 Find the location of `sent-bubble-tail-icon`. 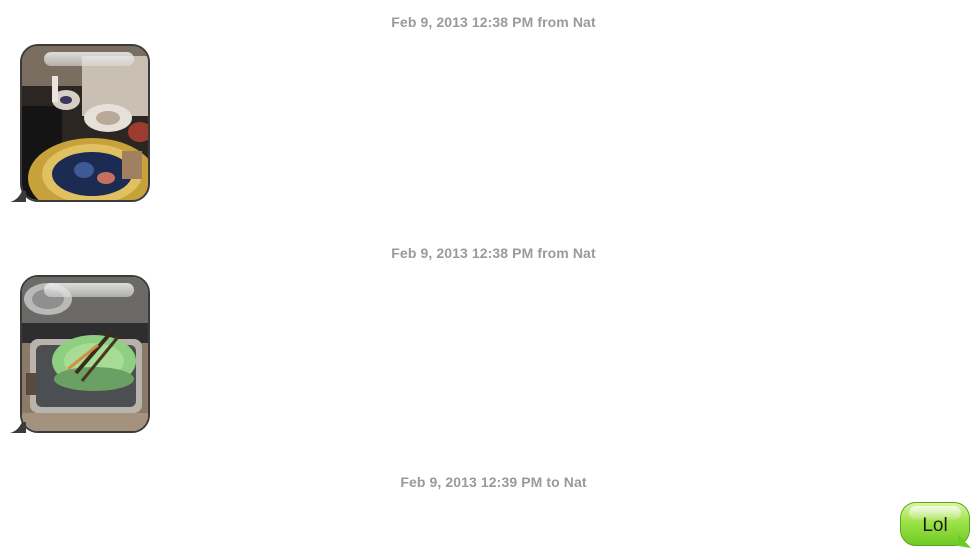

sent-bubble-tail-icon is located at coordinates (964, 541).